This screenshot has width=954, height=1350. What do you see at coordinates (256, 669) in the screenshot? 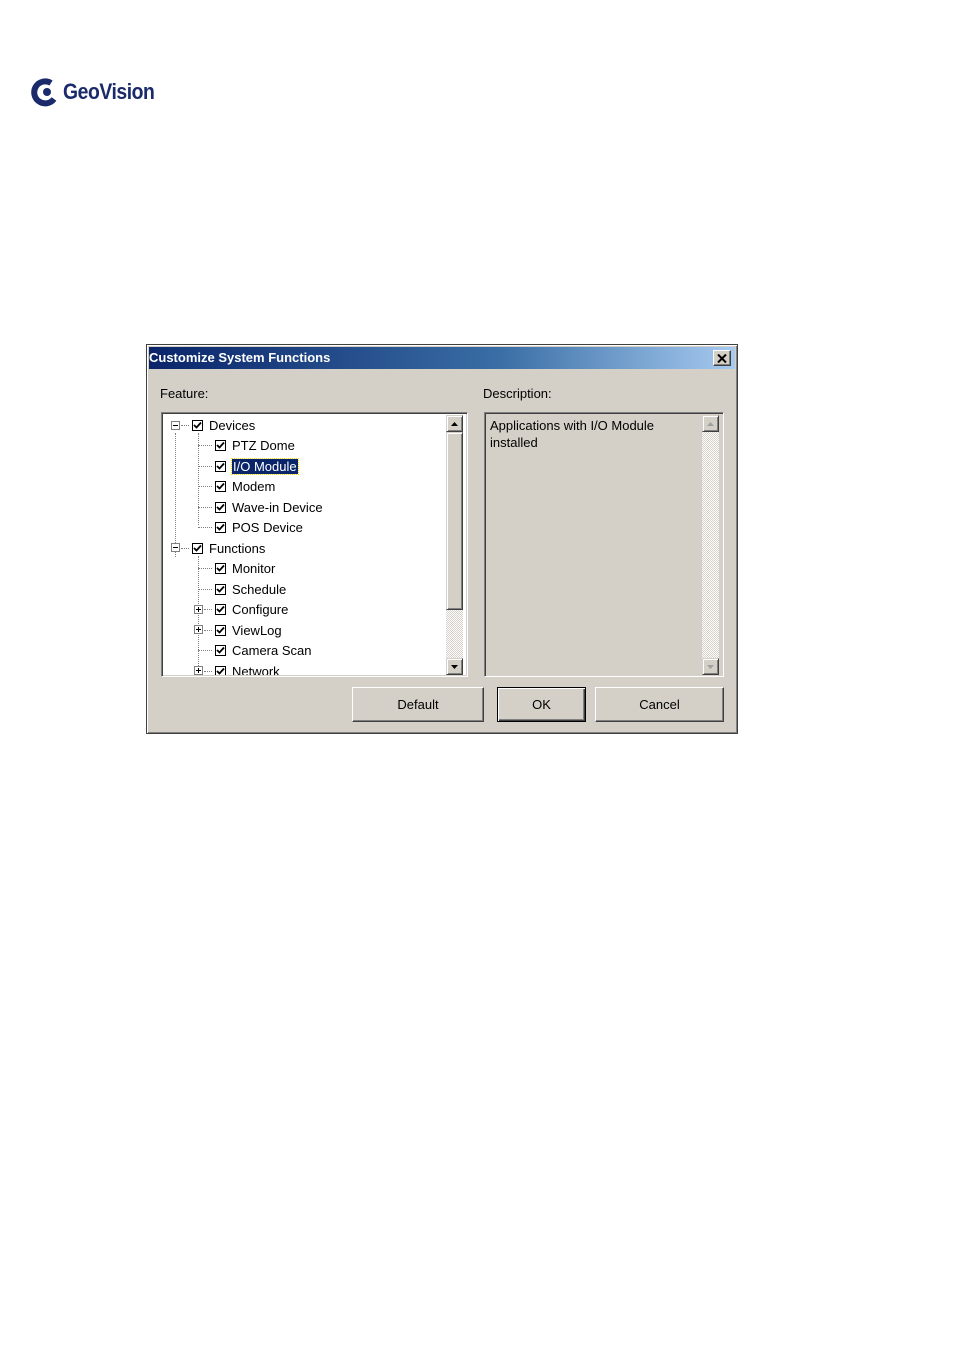
I see `tree-item-label: Network` at bounding box center [256, 669].